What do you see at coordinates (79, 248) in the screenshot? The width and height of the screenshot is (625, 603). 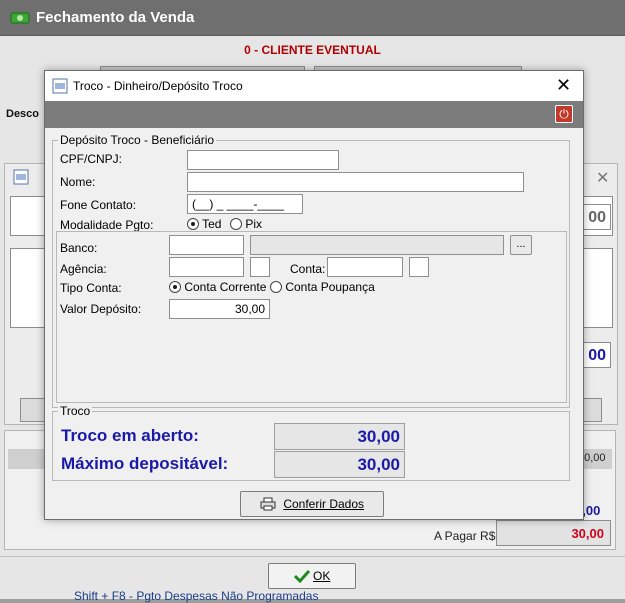 I see `banco-label: Banco:` at bounding box center [79, 248].